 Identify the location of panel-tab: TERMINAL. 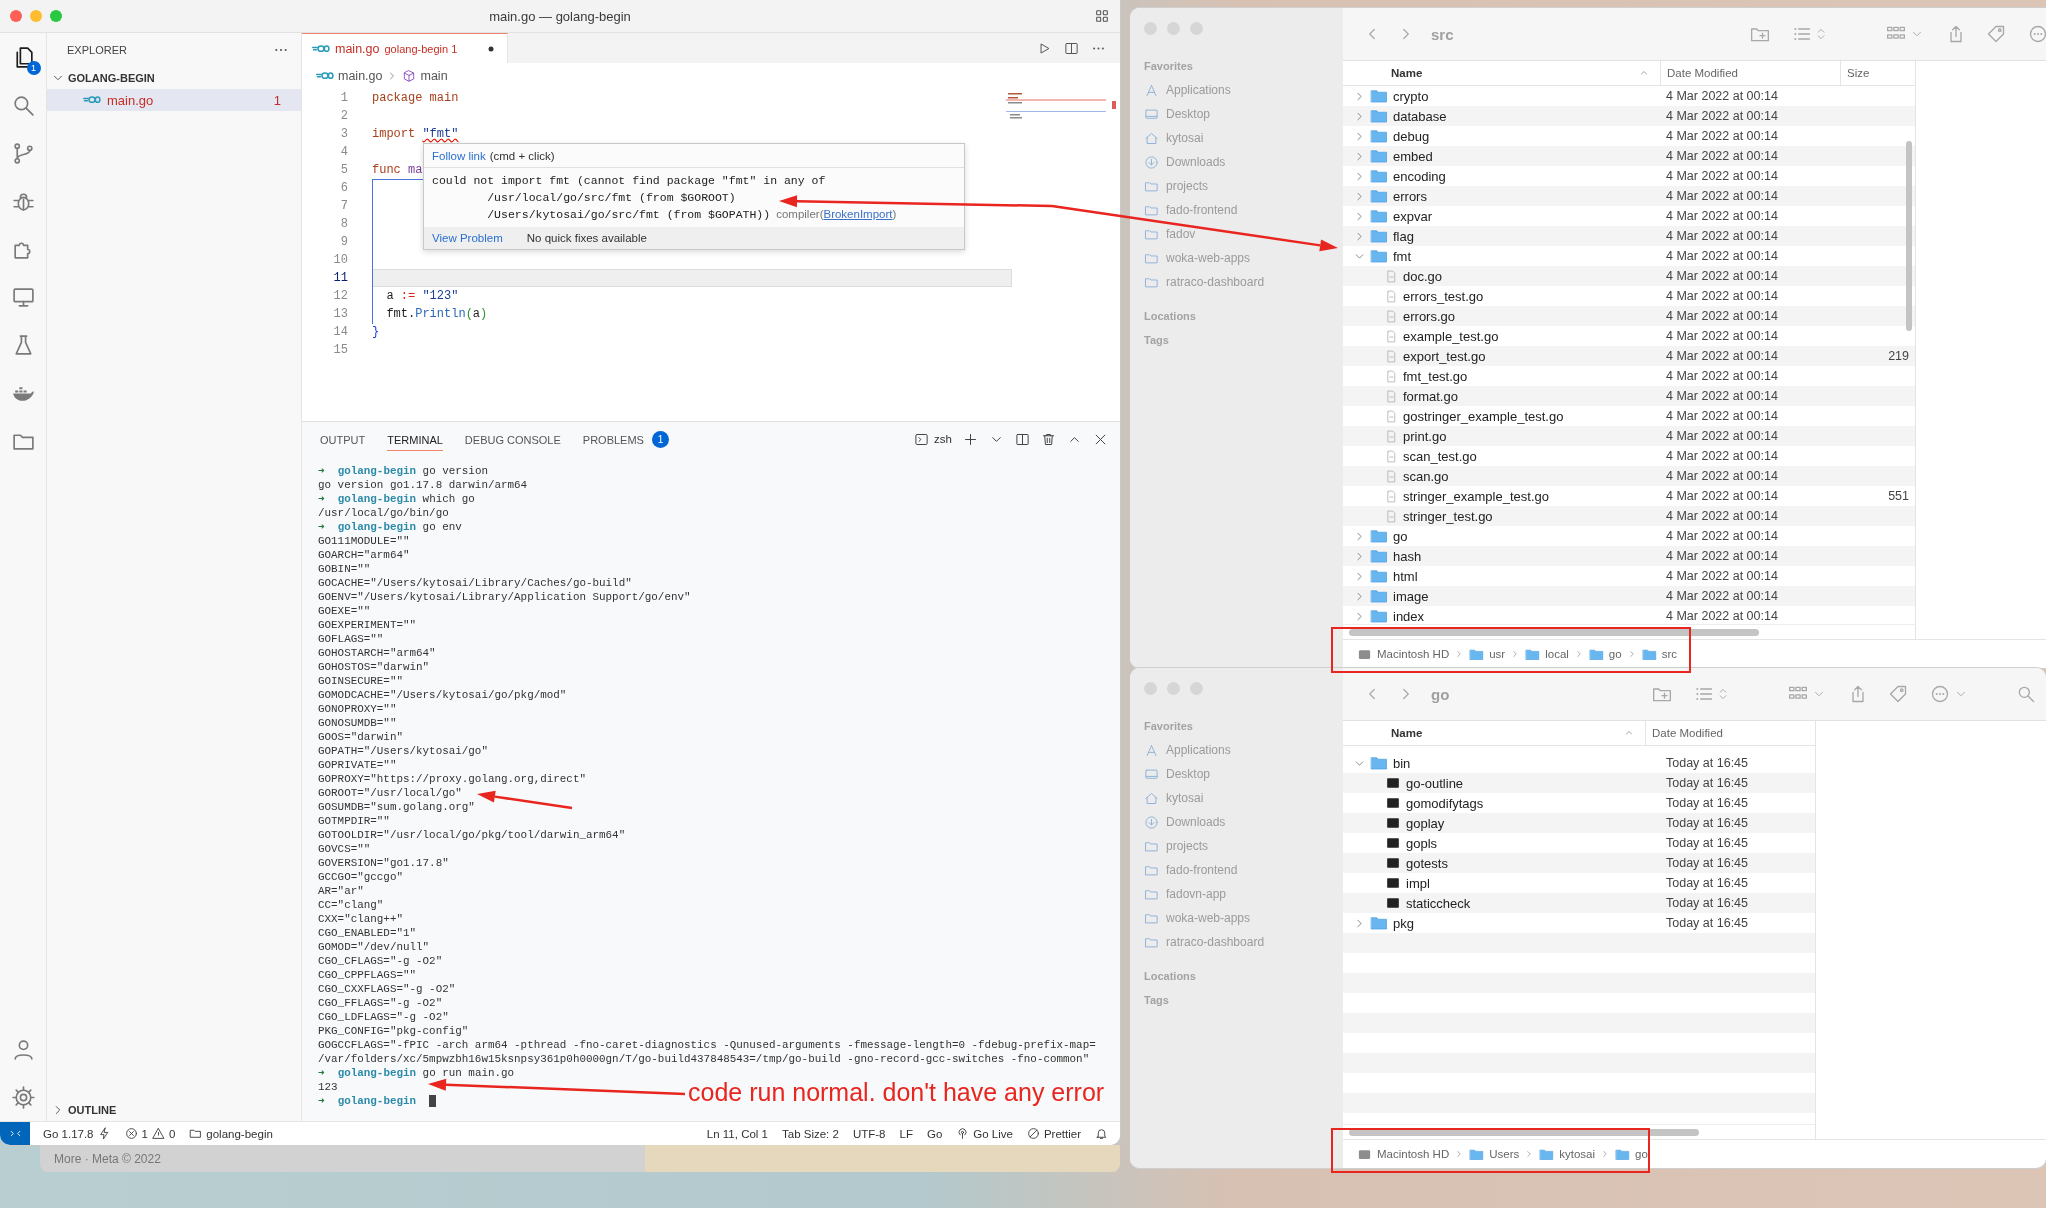
(415, 439).